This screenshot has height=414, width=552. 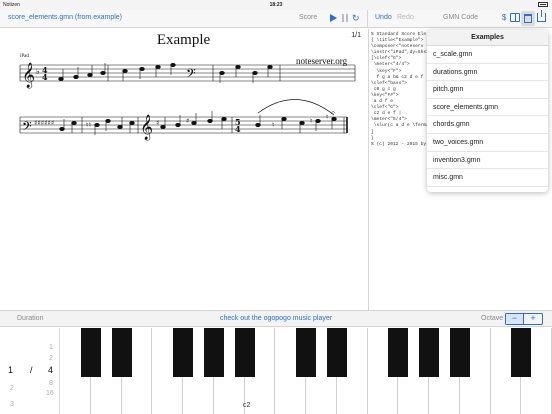 I want to click on octave-stepper: − +, so click(x=524, y=319).